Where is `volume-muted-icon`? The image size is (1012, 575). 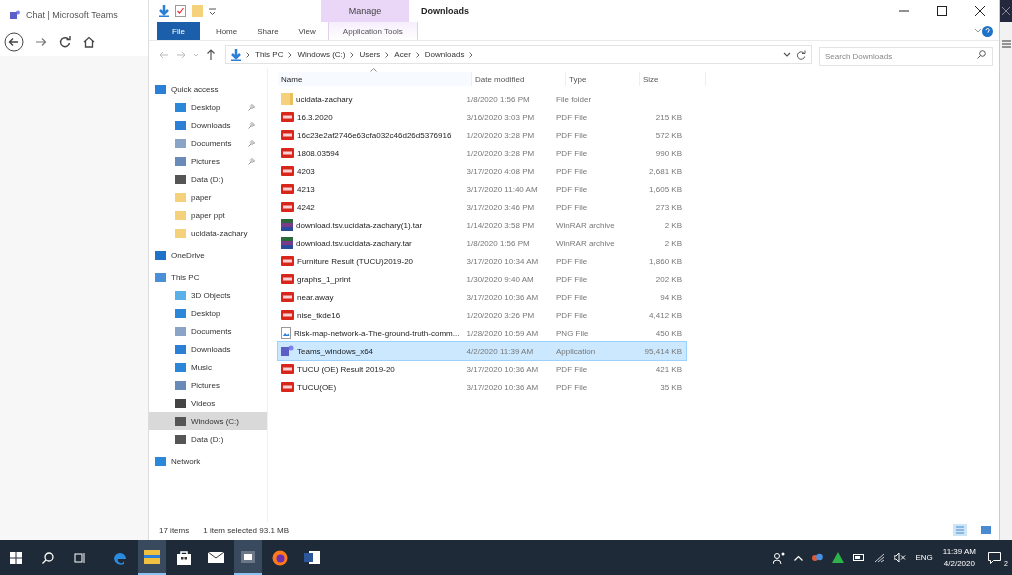
volume-muted-icon is located at coordinates (900, 557).